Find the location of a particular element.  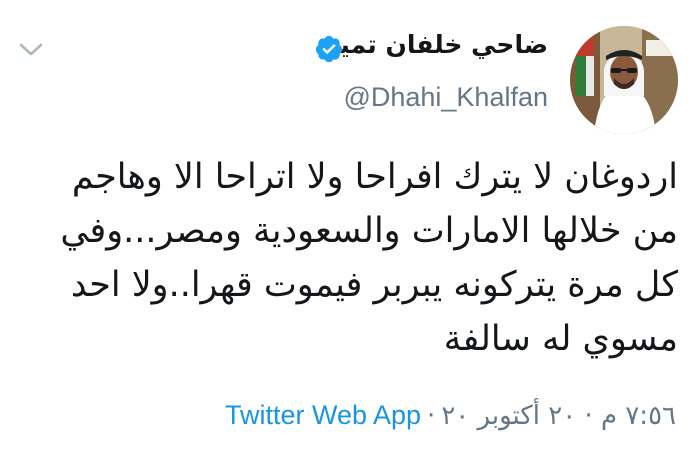

tweet-timestamp: ٧:٥٦ م · ٢٠ أكتوبر ٢٠ is located at coordinates (558, 416).